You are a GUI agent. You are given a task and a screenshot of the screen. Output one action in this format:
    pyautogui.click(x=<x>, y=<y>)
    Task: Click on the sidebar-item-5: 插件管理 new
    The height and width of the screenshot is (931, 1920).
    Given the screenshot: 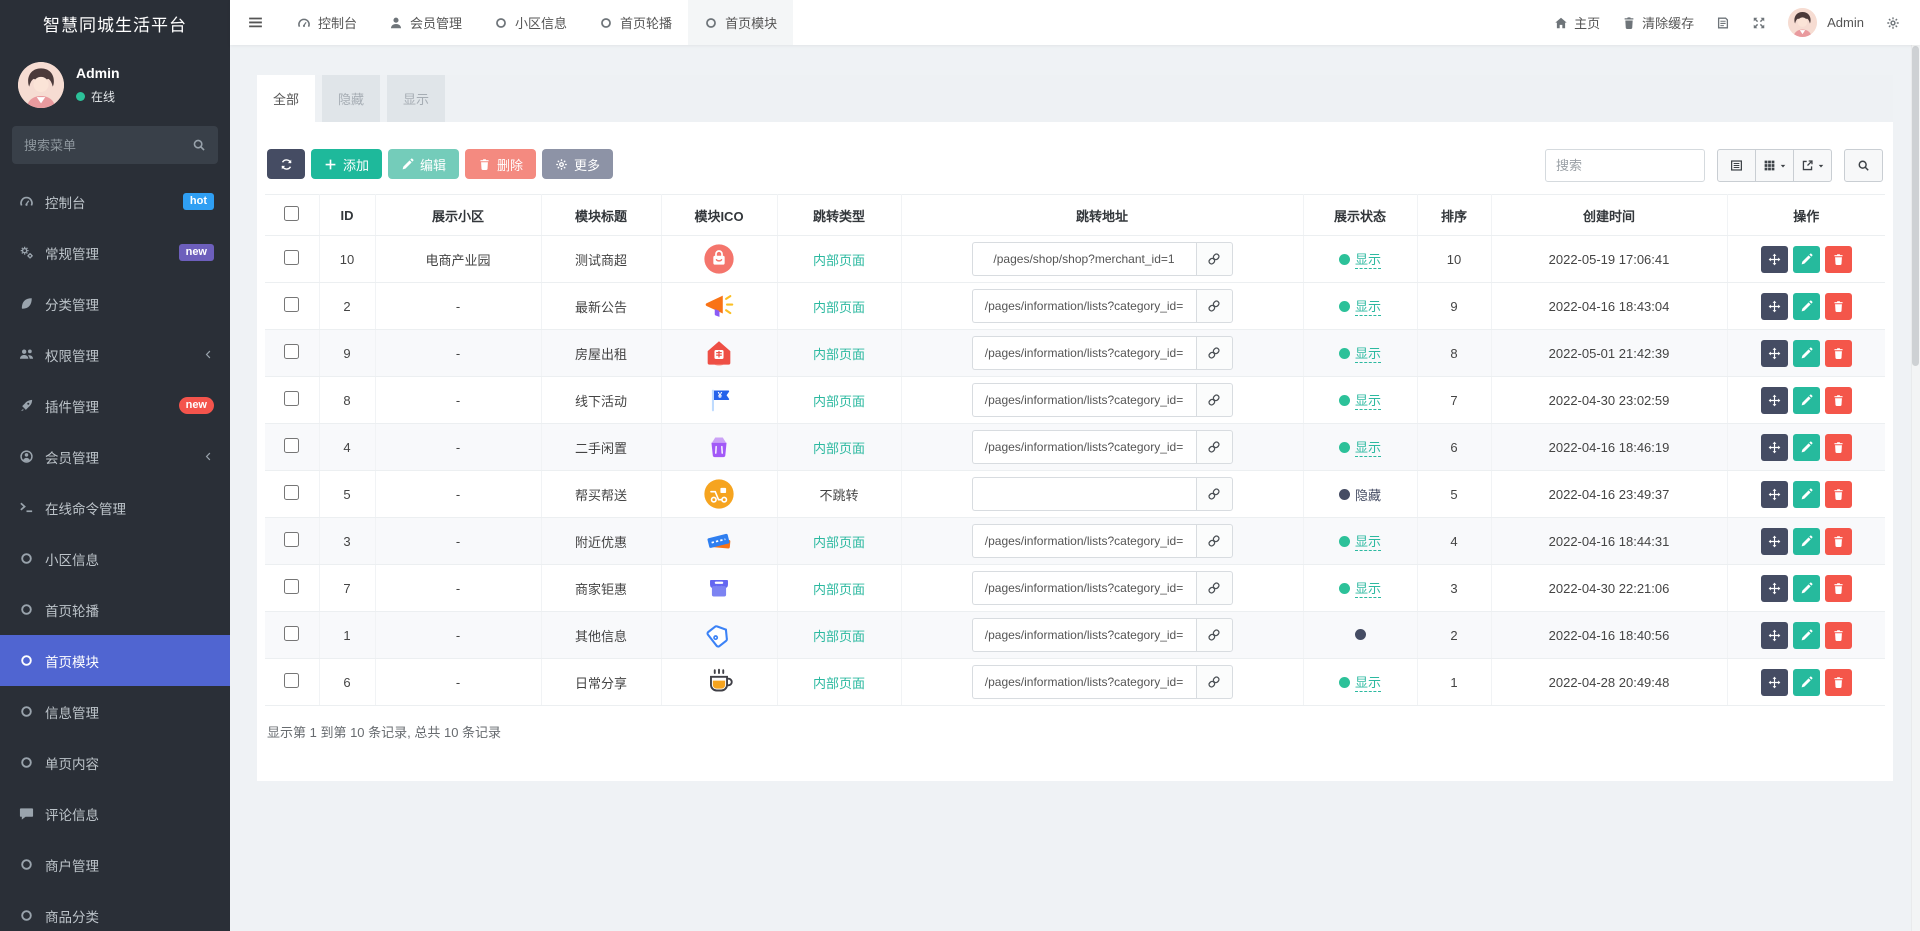 What is the action you would take?
    pyautogui.click(x=115, y=405)
    